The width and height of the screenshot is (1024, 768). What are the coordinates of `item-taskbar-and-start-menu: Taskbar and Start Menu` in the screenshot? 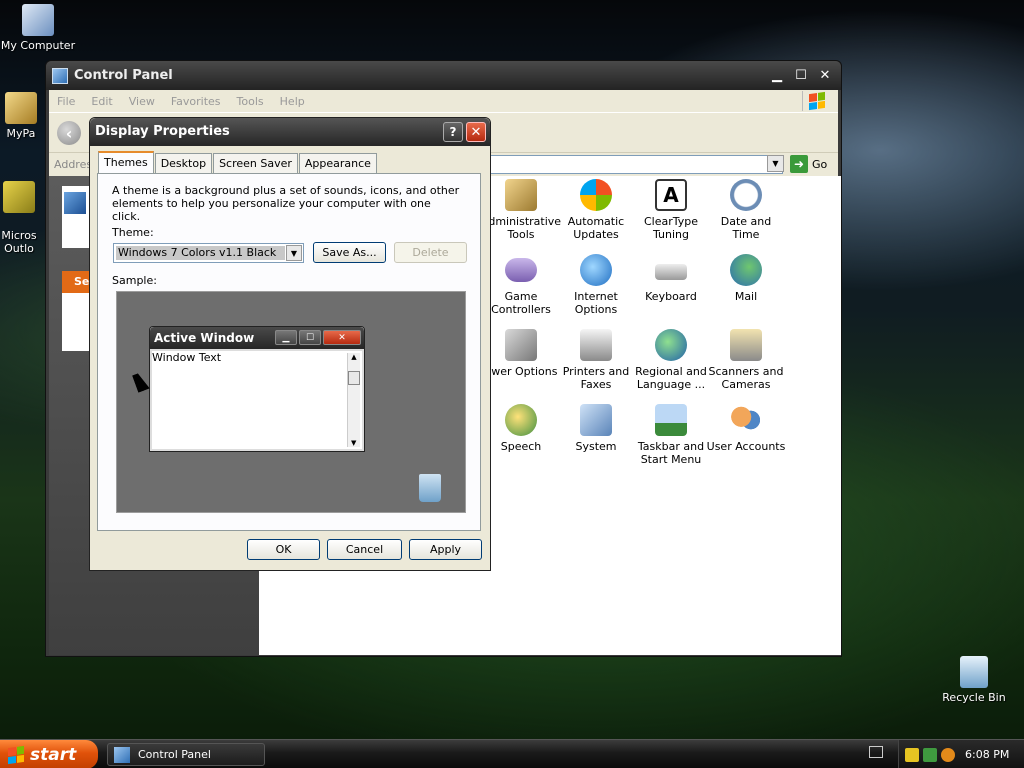 It's located at (671, 435).